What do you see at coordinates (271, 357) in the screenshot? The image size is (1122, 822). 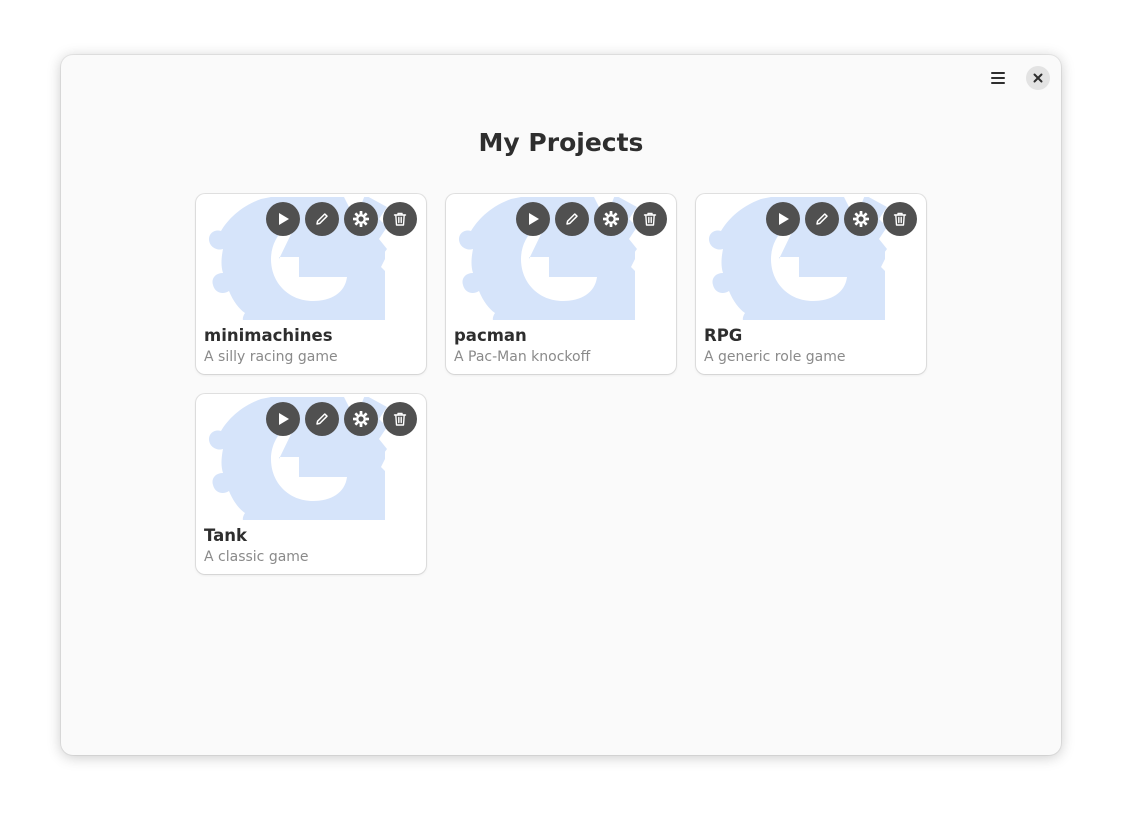 I see `project-description: A silly racing game` at bounding box center [271, 357].